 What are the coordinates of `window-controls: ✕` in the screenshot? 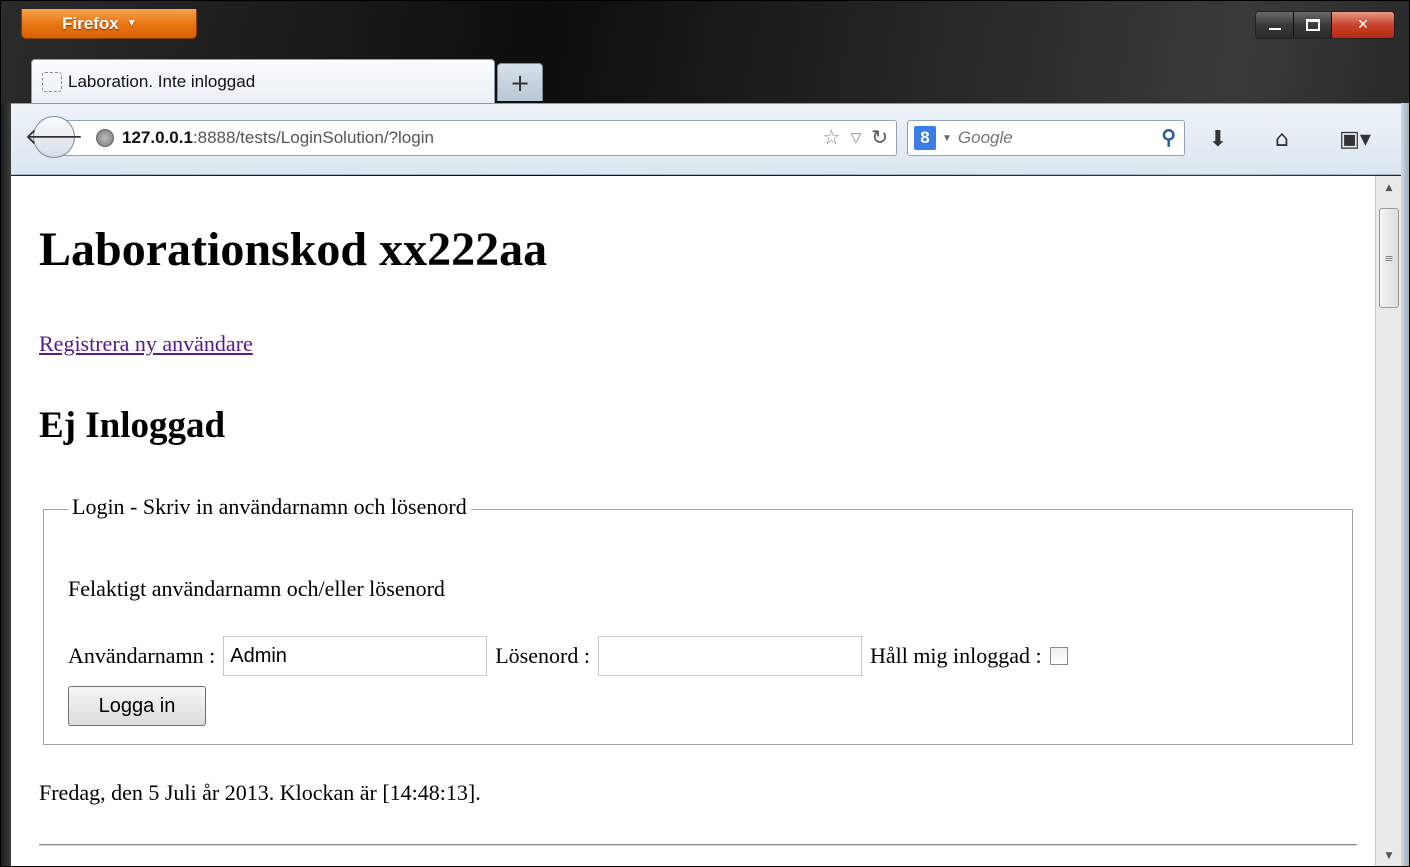 It's located at (1325, 25).